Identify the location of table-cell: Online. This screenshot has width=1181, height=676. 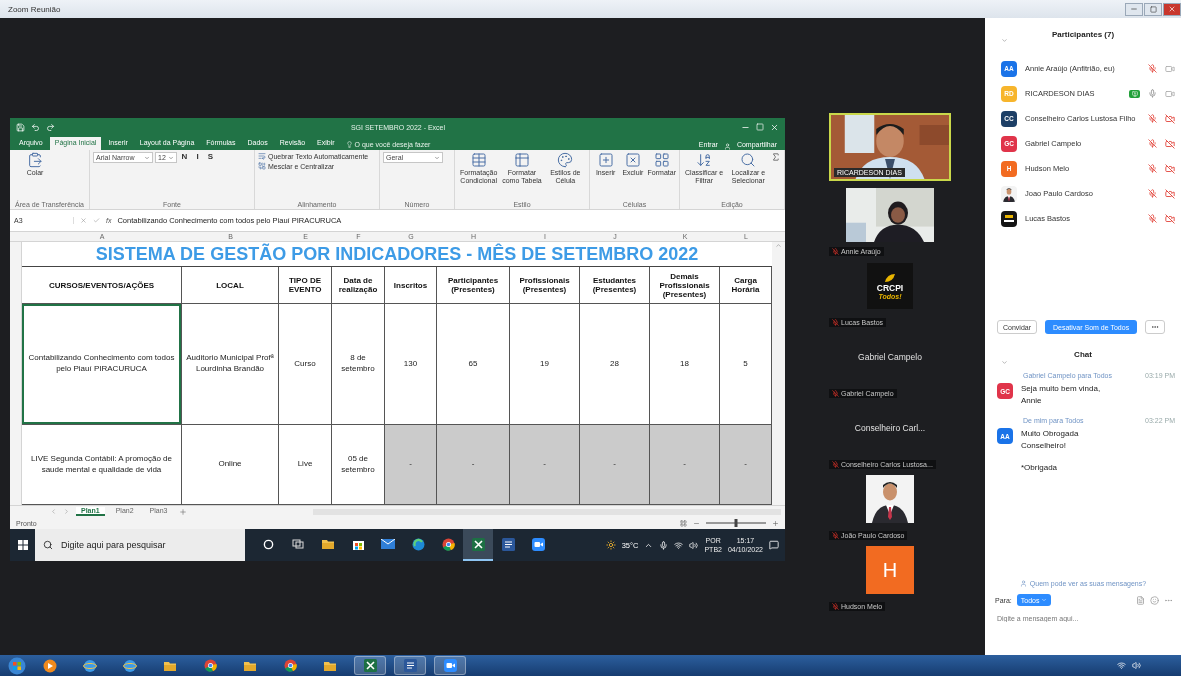
(230, 465).